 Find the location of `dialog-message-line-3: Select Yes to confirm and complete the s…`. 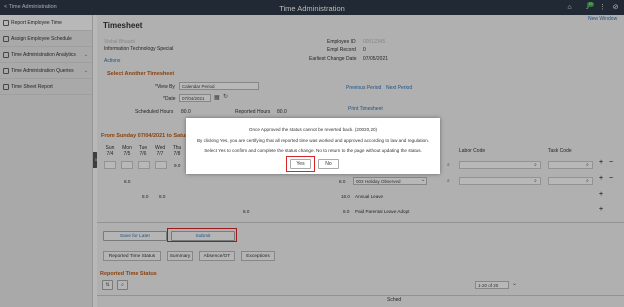

dialog-message-line-3: Select Yes to confirm and complete the s… is located at coordinates (313, 150).